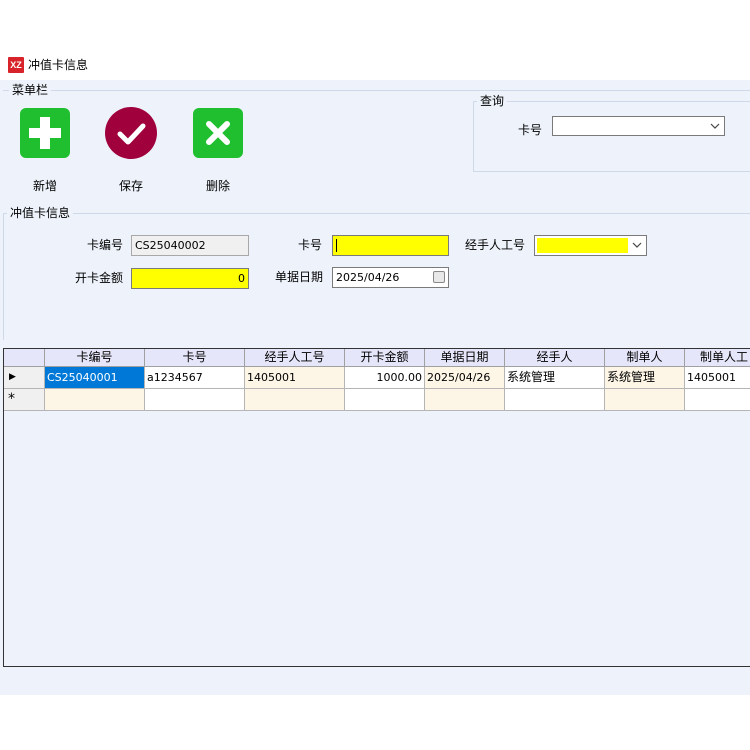  Describe the element at coordinates (58, 65) in the screenshot. I see `window-title: 冲值卡信息` at that location.